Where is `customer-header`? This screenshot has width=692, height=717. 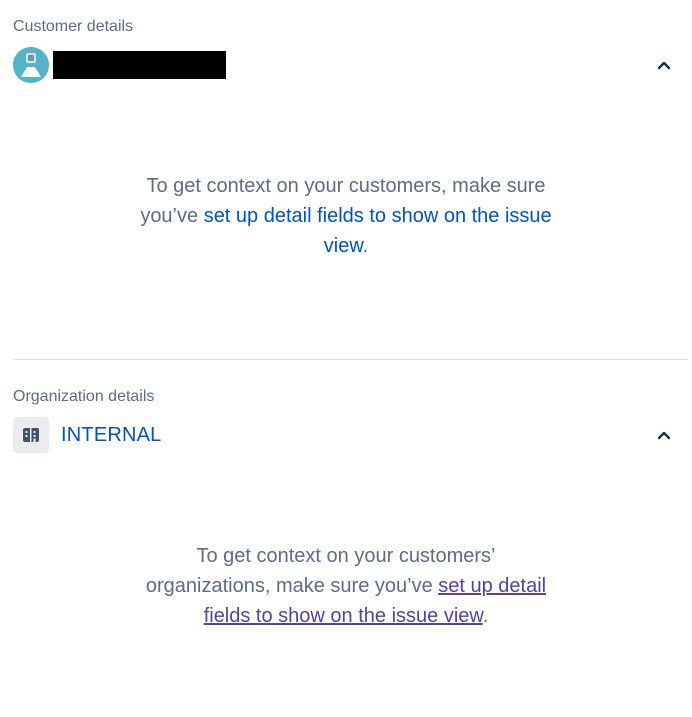
customer-header is located at coordinates (343, 65).